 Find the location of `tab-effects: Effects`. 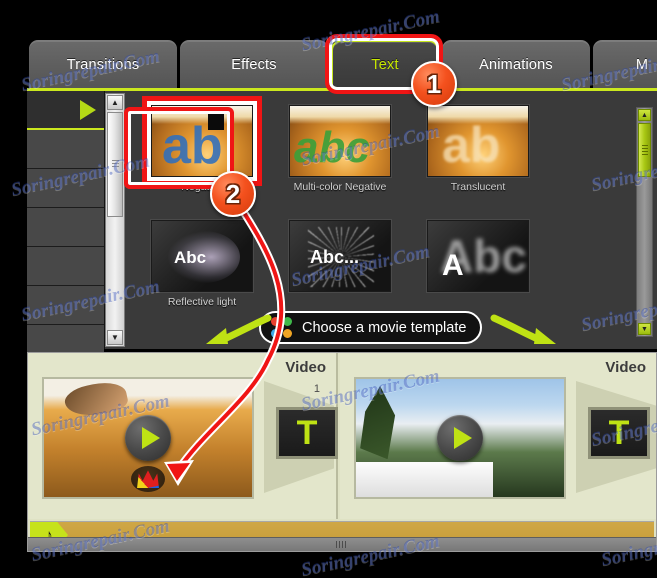

tab-effects: Effects is located at coordinates (254, 64).